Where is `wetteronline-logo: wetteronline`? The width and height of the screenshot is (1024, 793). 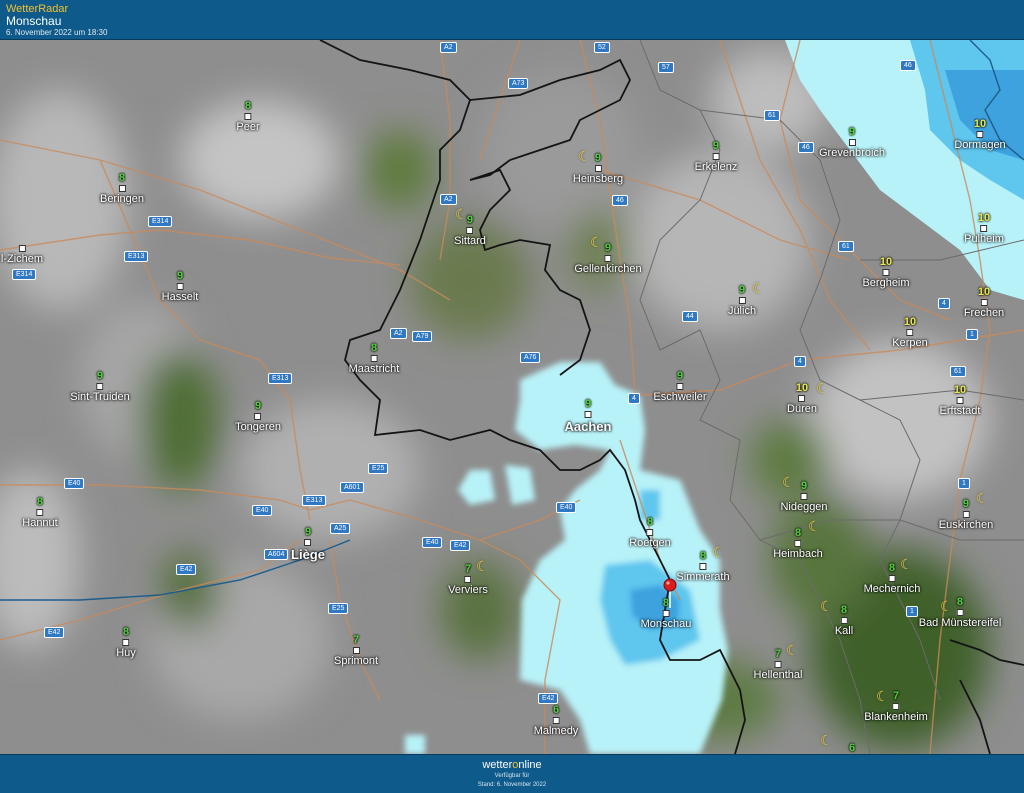
wetteronline-logo: wetteronline is located at coordinates (512, 765).